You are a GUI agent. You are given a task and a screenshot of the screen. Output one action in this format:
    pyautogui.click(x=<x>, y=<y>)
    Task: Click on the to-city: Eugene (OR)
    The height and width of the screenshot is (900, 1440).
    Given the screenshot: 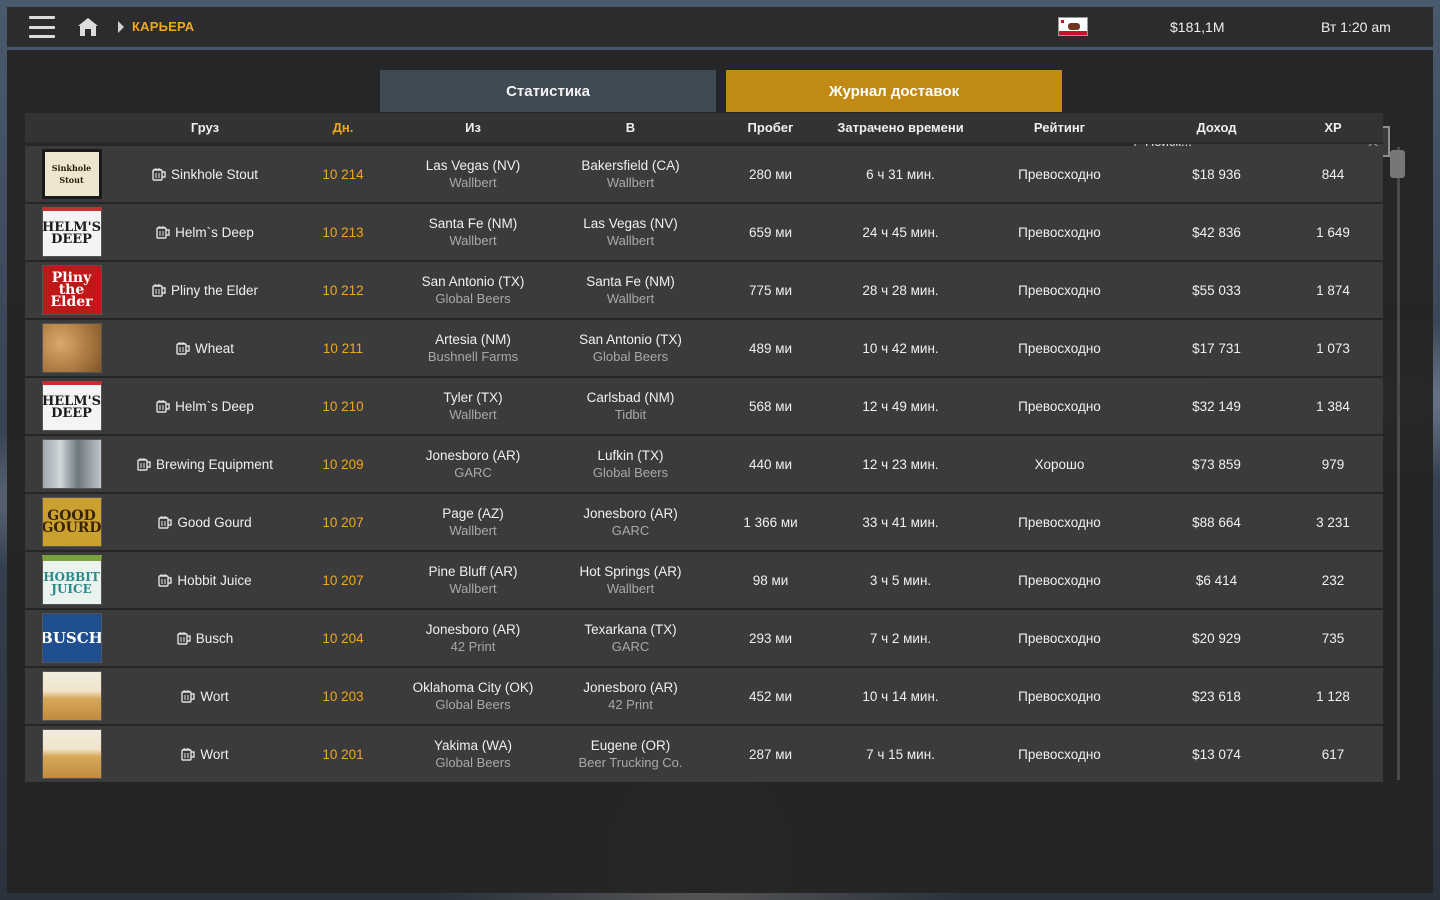 What is the action you would take?
    pyautogui.click(x=630, y=745)
    